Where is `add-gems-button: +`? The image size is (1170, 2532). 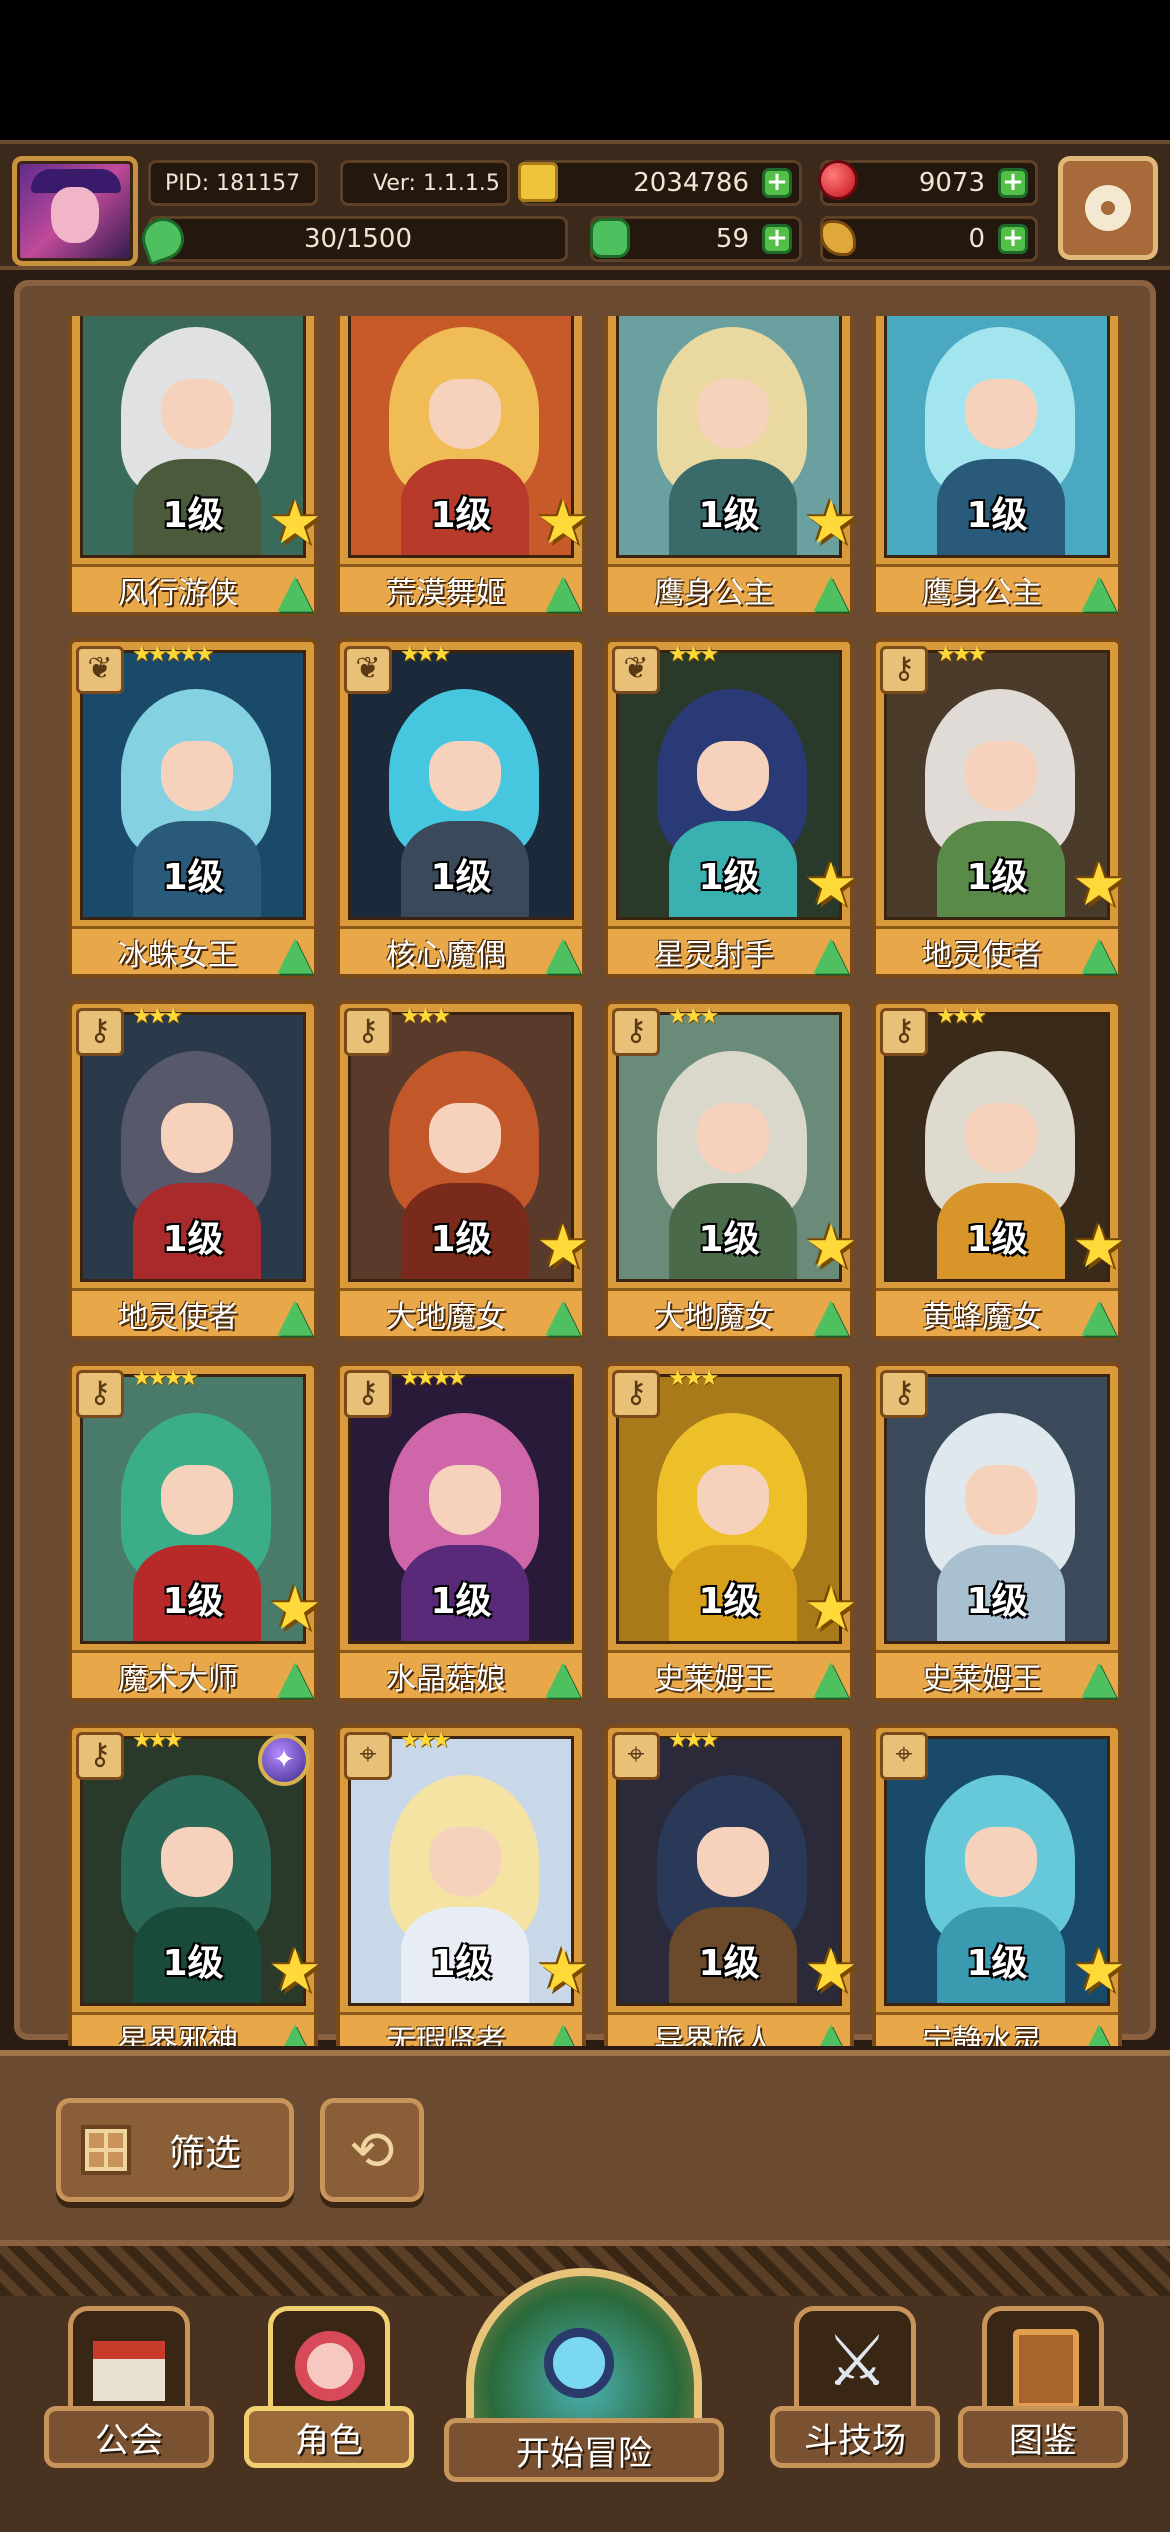 add-gems-button: + is located at coordinates (1013, 183).